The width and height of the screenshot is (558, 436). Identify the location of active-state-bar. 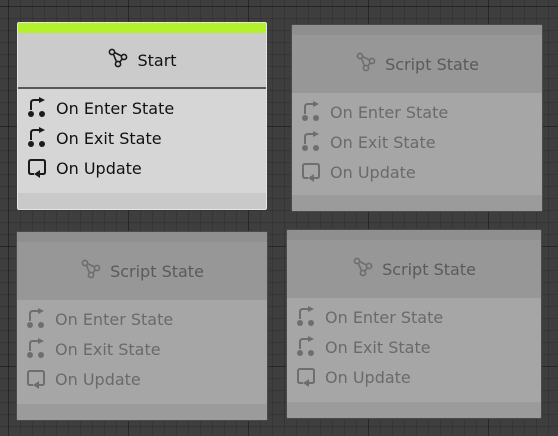
(142, 28).